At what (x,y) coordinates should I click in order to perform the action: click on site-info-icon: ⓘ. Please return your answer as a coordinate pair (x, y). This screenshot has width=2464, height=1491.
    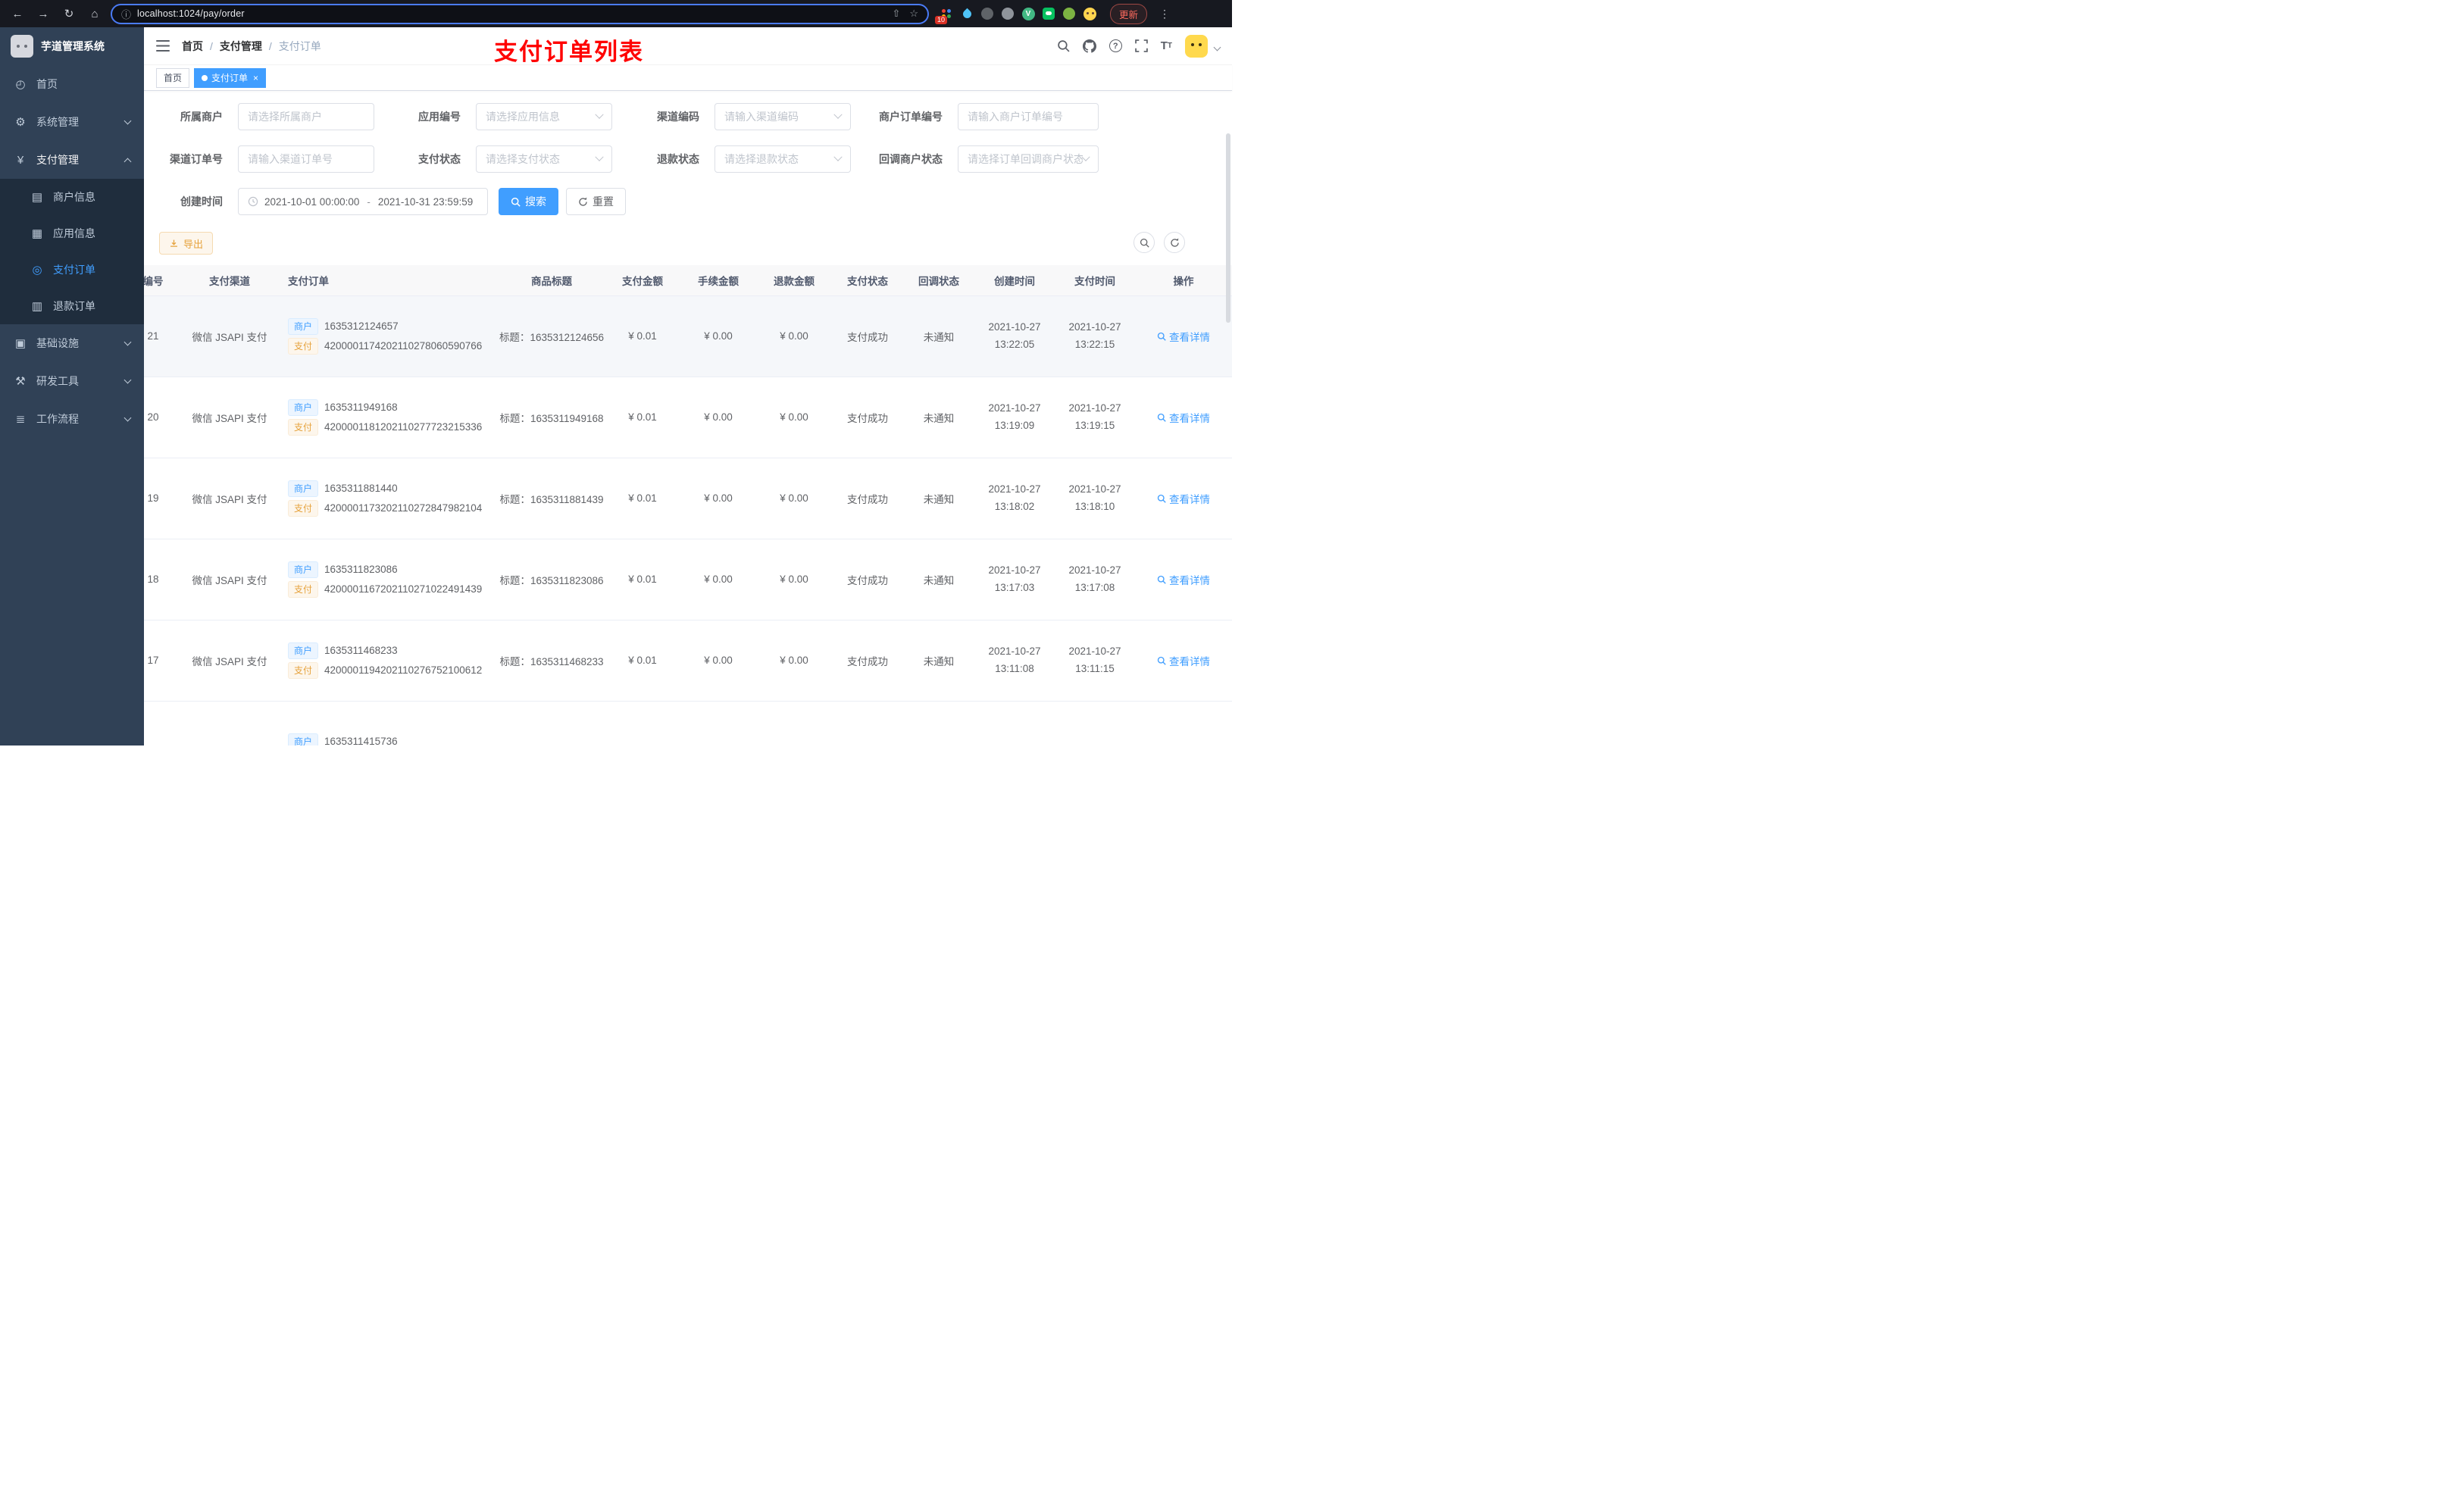
    Looking at the image, I should click on (126, 14).